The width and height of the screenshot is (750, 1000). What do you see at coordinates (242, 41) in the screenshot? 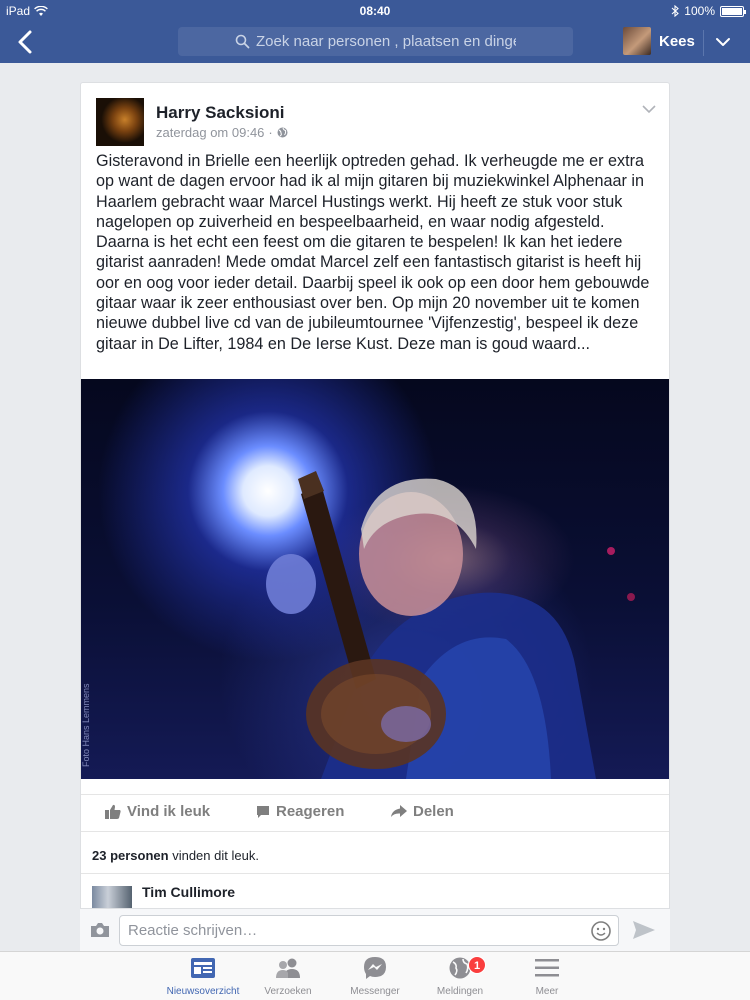
I see `search-icon` at bounding box center [242, 41].